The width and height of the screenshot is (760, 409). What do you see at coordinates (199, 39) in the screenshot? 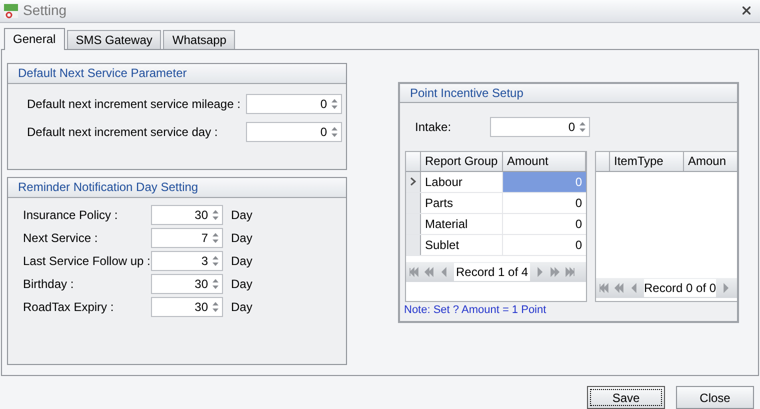
I see `tab: Whatsapp` at bounding box center [199, 39].